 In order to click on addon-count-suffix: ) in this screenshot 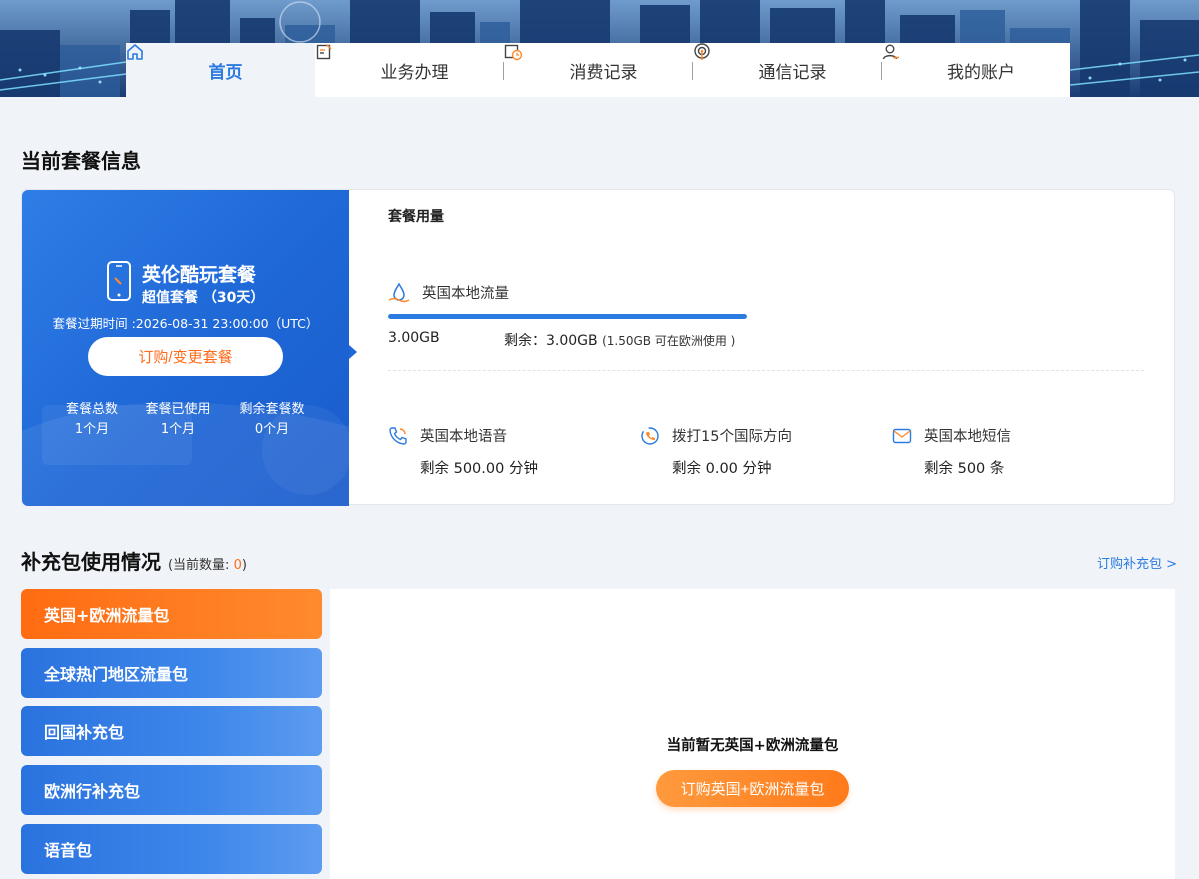, I will do `click(244, 565)`.